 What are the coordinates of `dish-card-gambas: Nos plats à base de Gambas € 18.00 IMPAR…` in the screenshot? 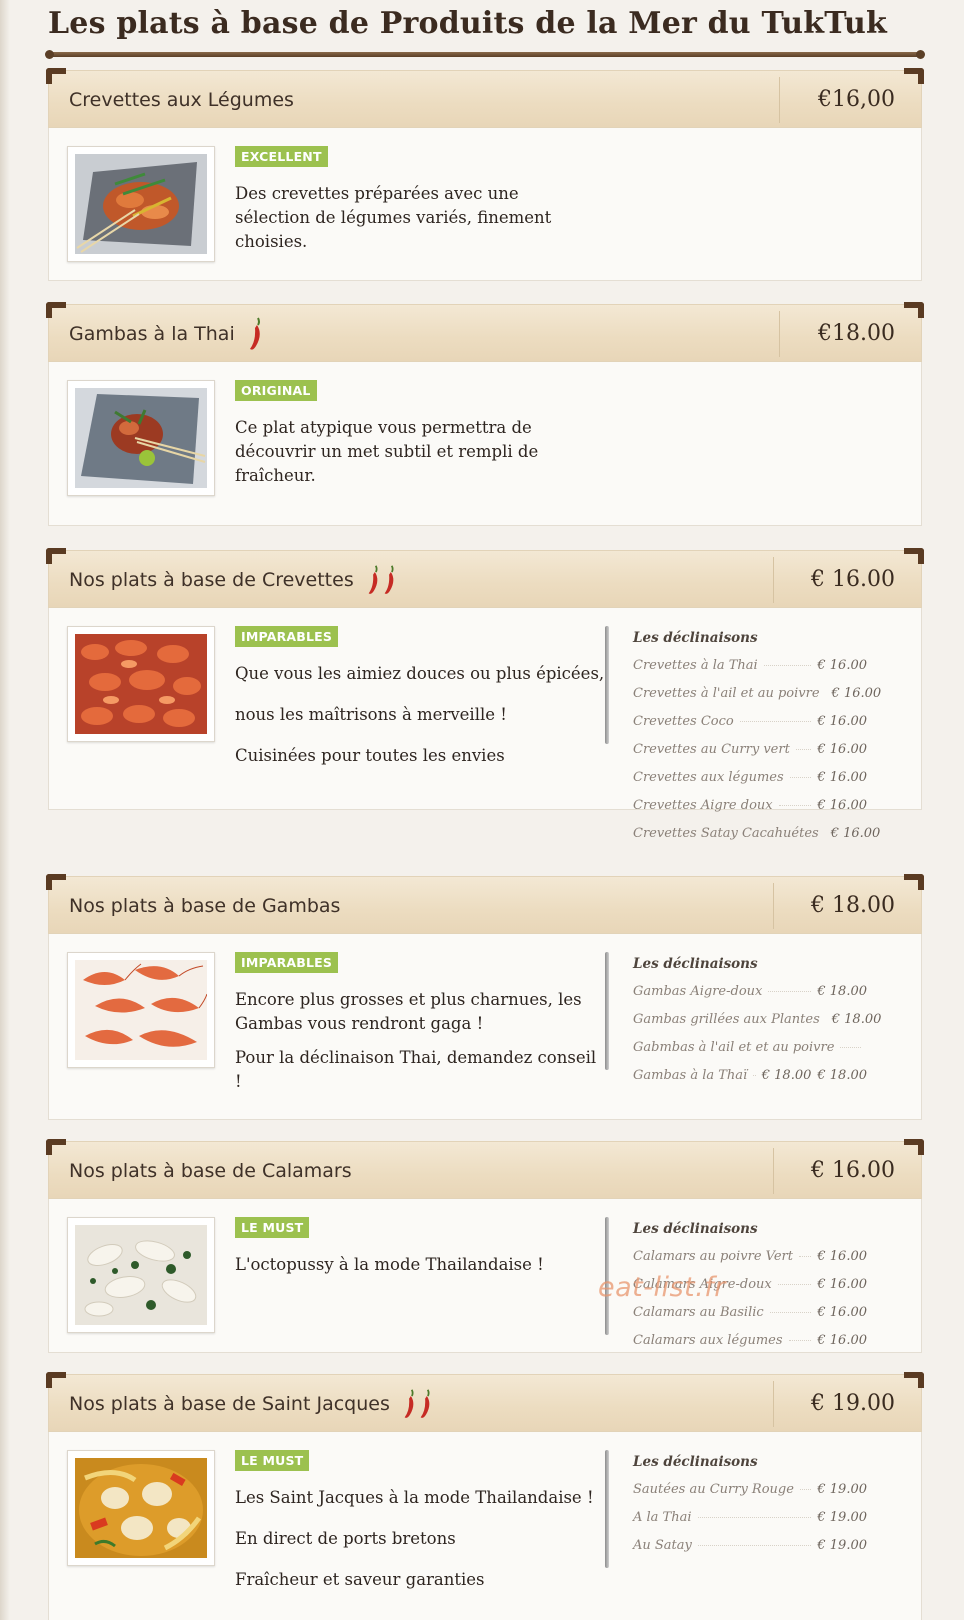 It's located at (485, 997).